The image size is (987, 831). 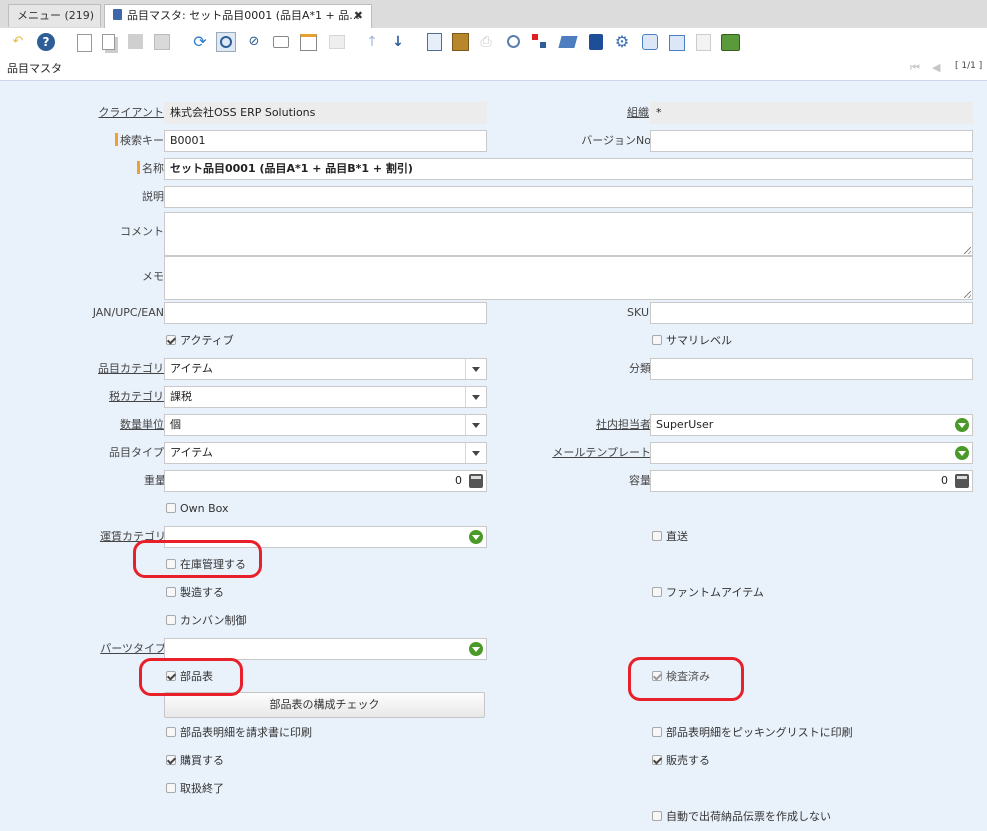 I want to click on manufactured-checkbox: 製造する, so click(x=195, y=593).